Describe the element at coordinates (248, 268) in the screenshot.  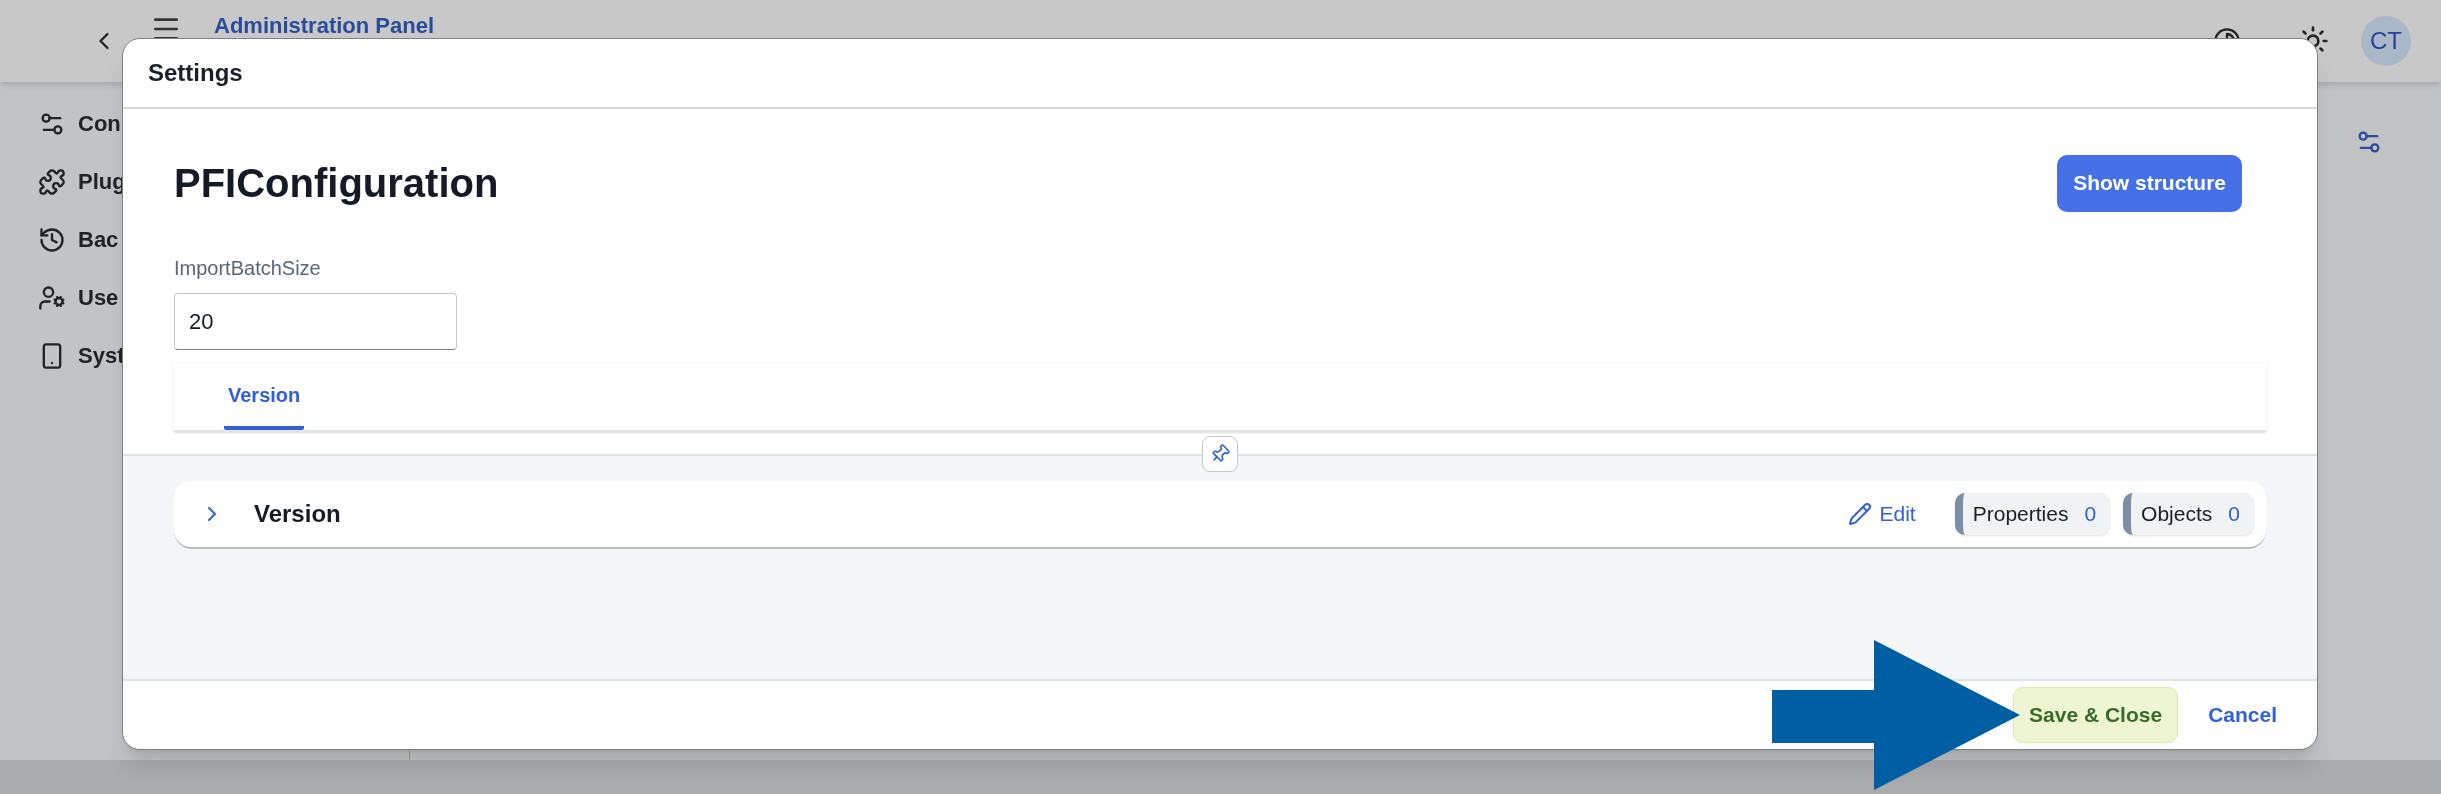
I see `field-label: ImportBatchSize` at that location.